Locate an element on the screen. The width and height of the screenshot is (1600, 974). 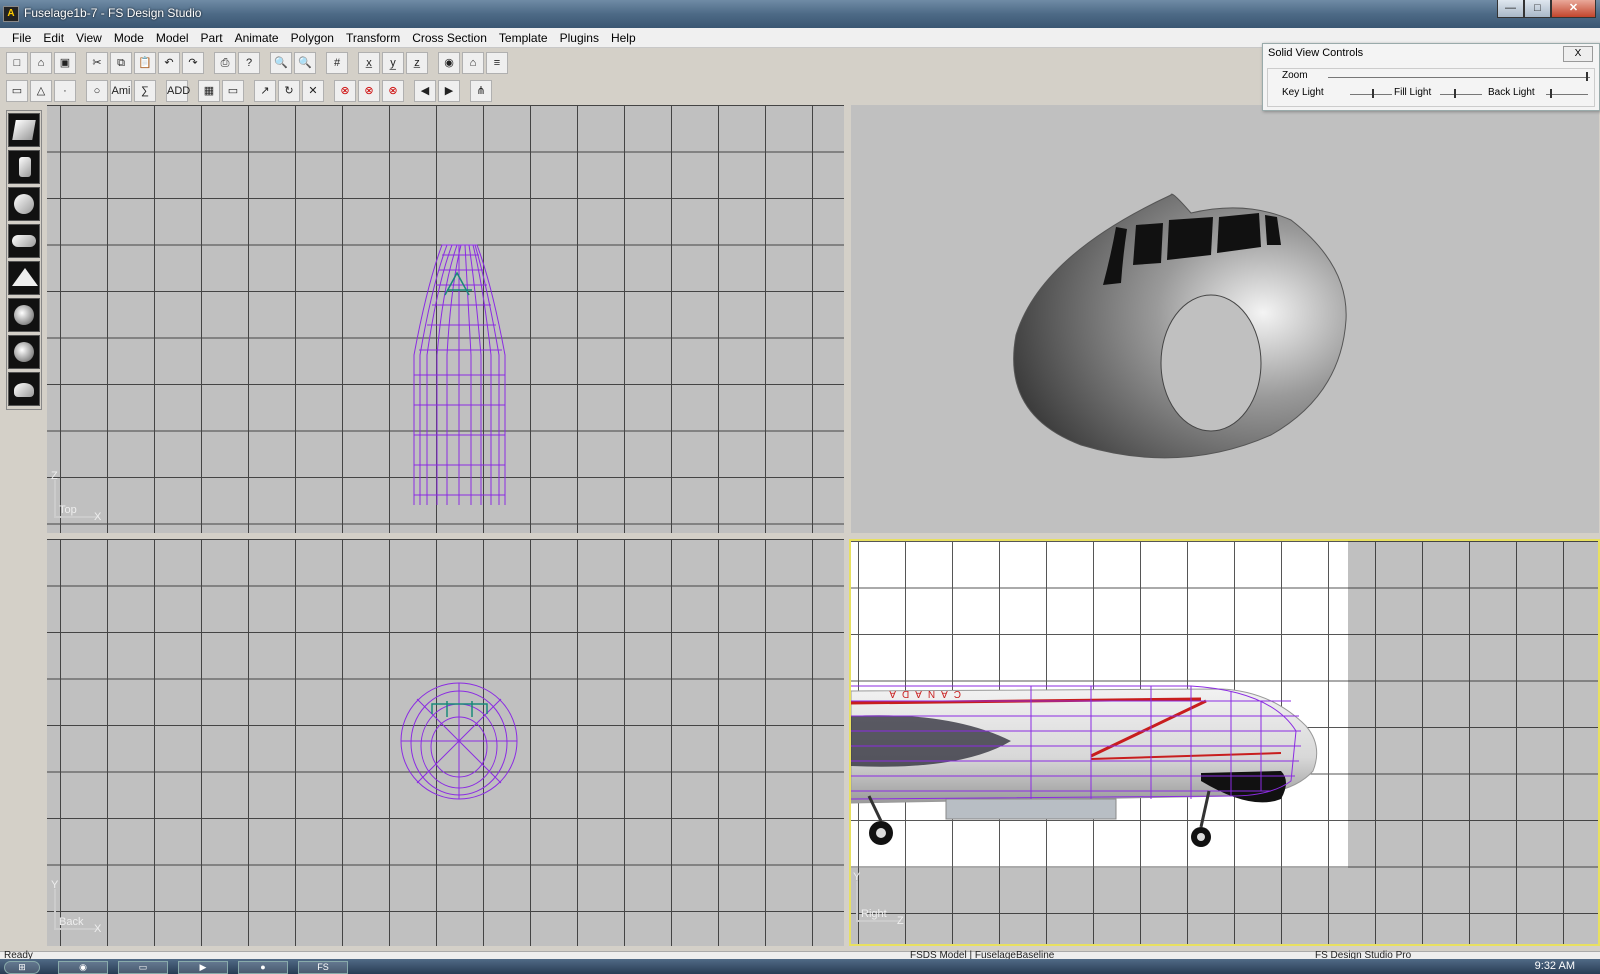
menu-cross-section: Cross Section is located at coordinates (449, 38).